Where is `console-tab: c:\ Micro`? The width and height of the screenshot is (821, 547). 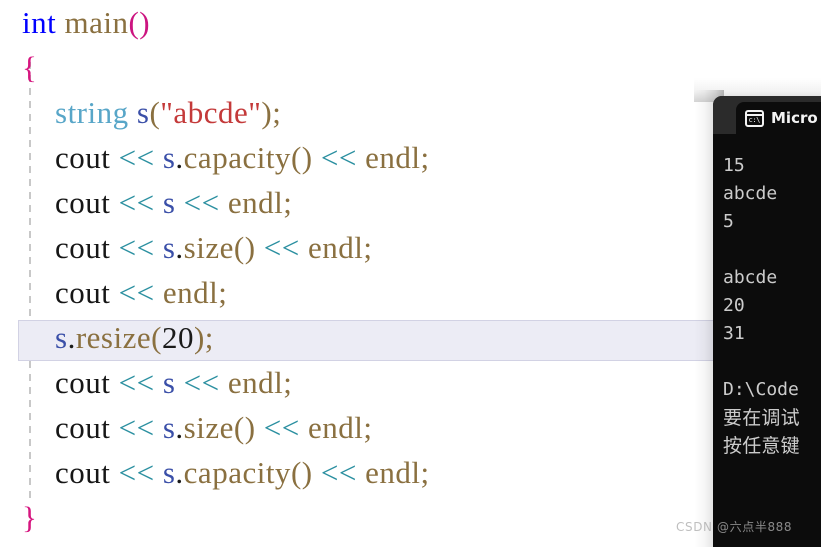
console-tab: c:\ Micro is located at coordinates (778, 118).